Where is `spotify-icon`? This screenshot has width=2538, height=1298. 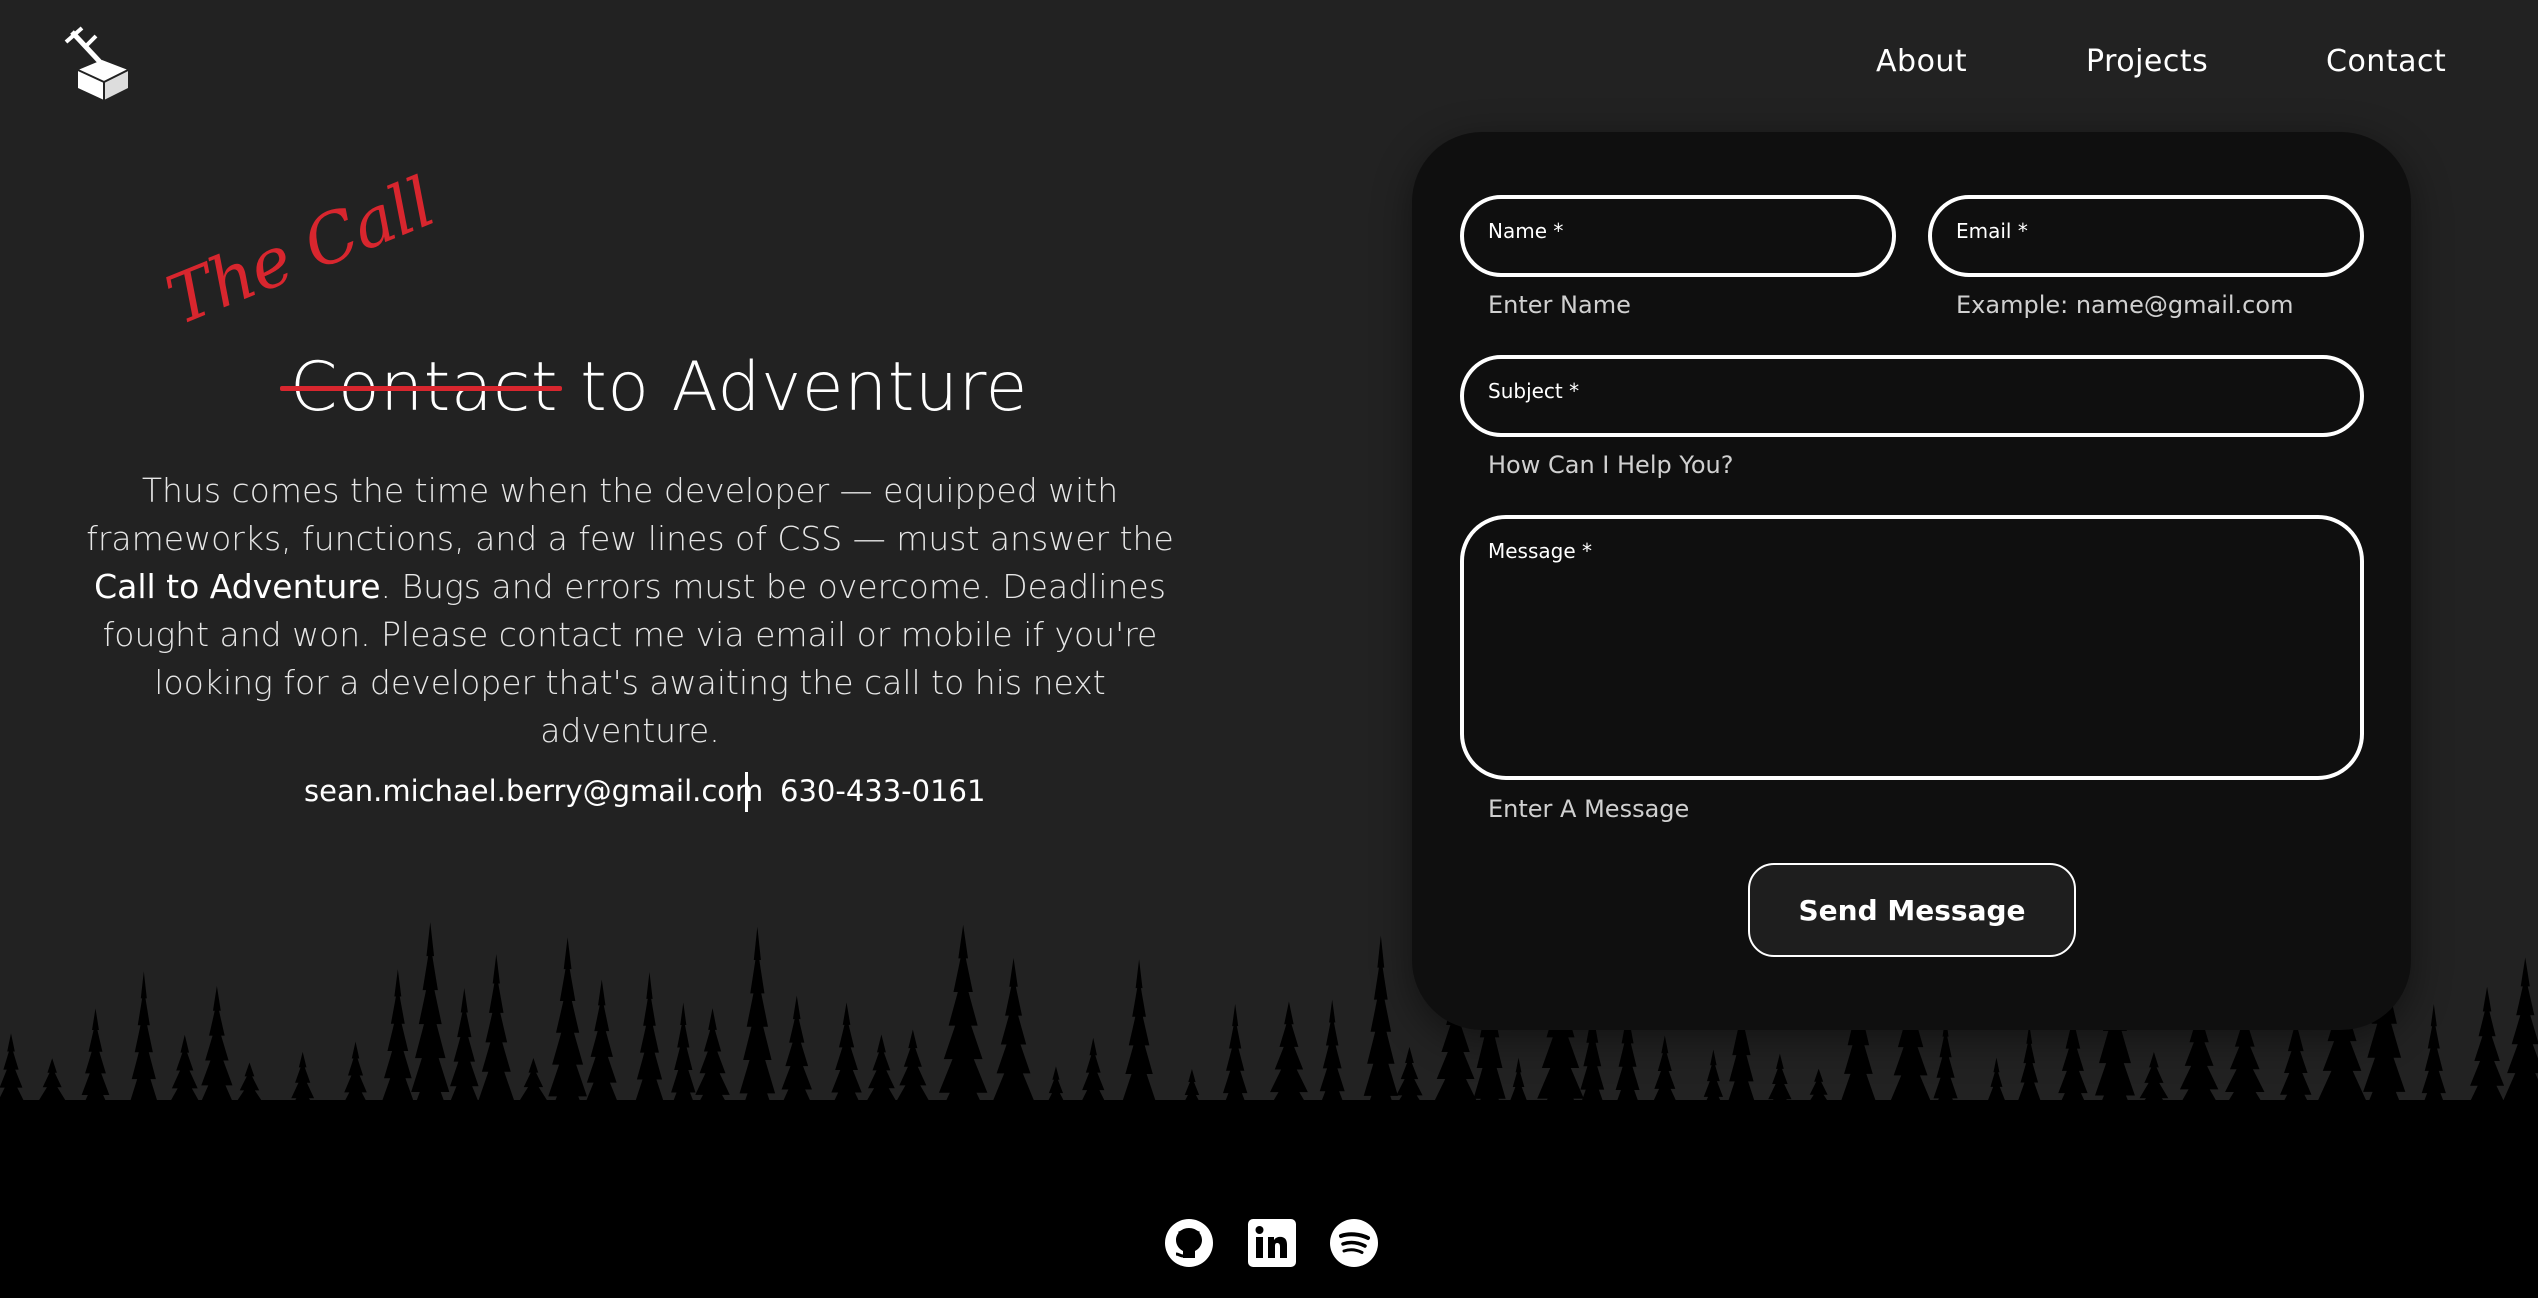
spotify-icon is located at coordinates (1354, 1243).